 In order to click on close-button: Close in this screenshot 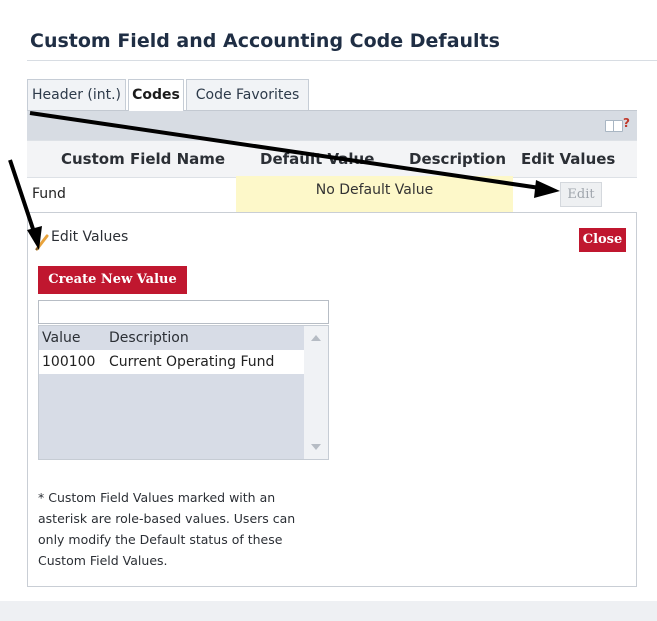, I will do `click(602, 240)`.